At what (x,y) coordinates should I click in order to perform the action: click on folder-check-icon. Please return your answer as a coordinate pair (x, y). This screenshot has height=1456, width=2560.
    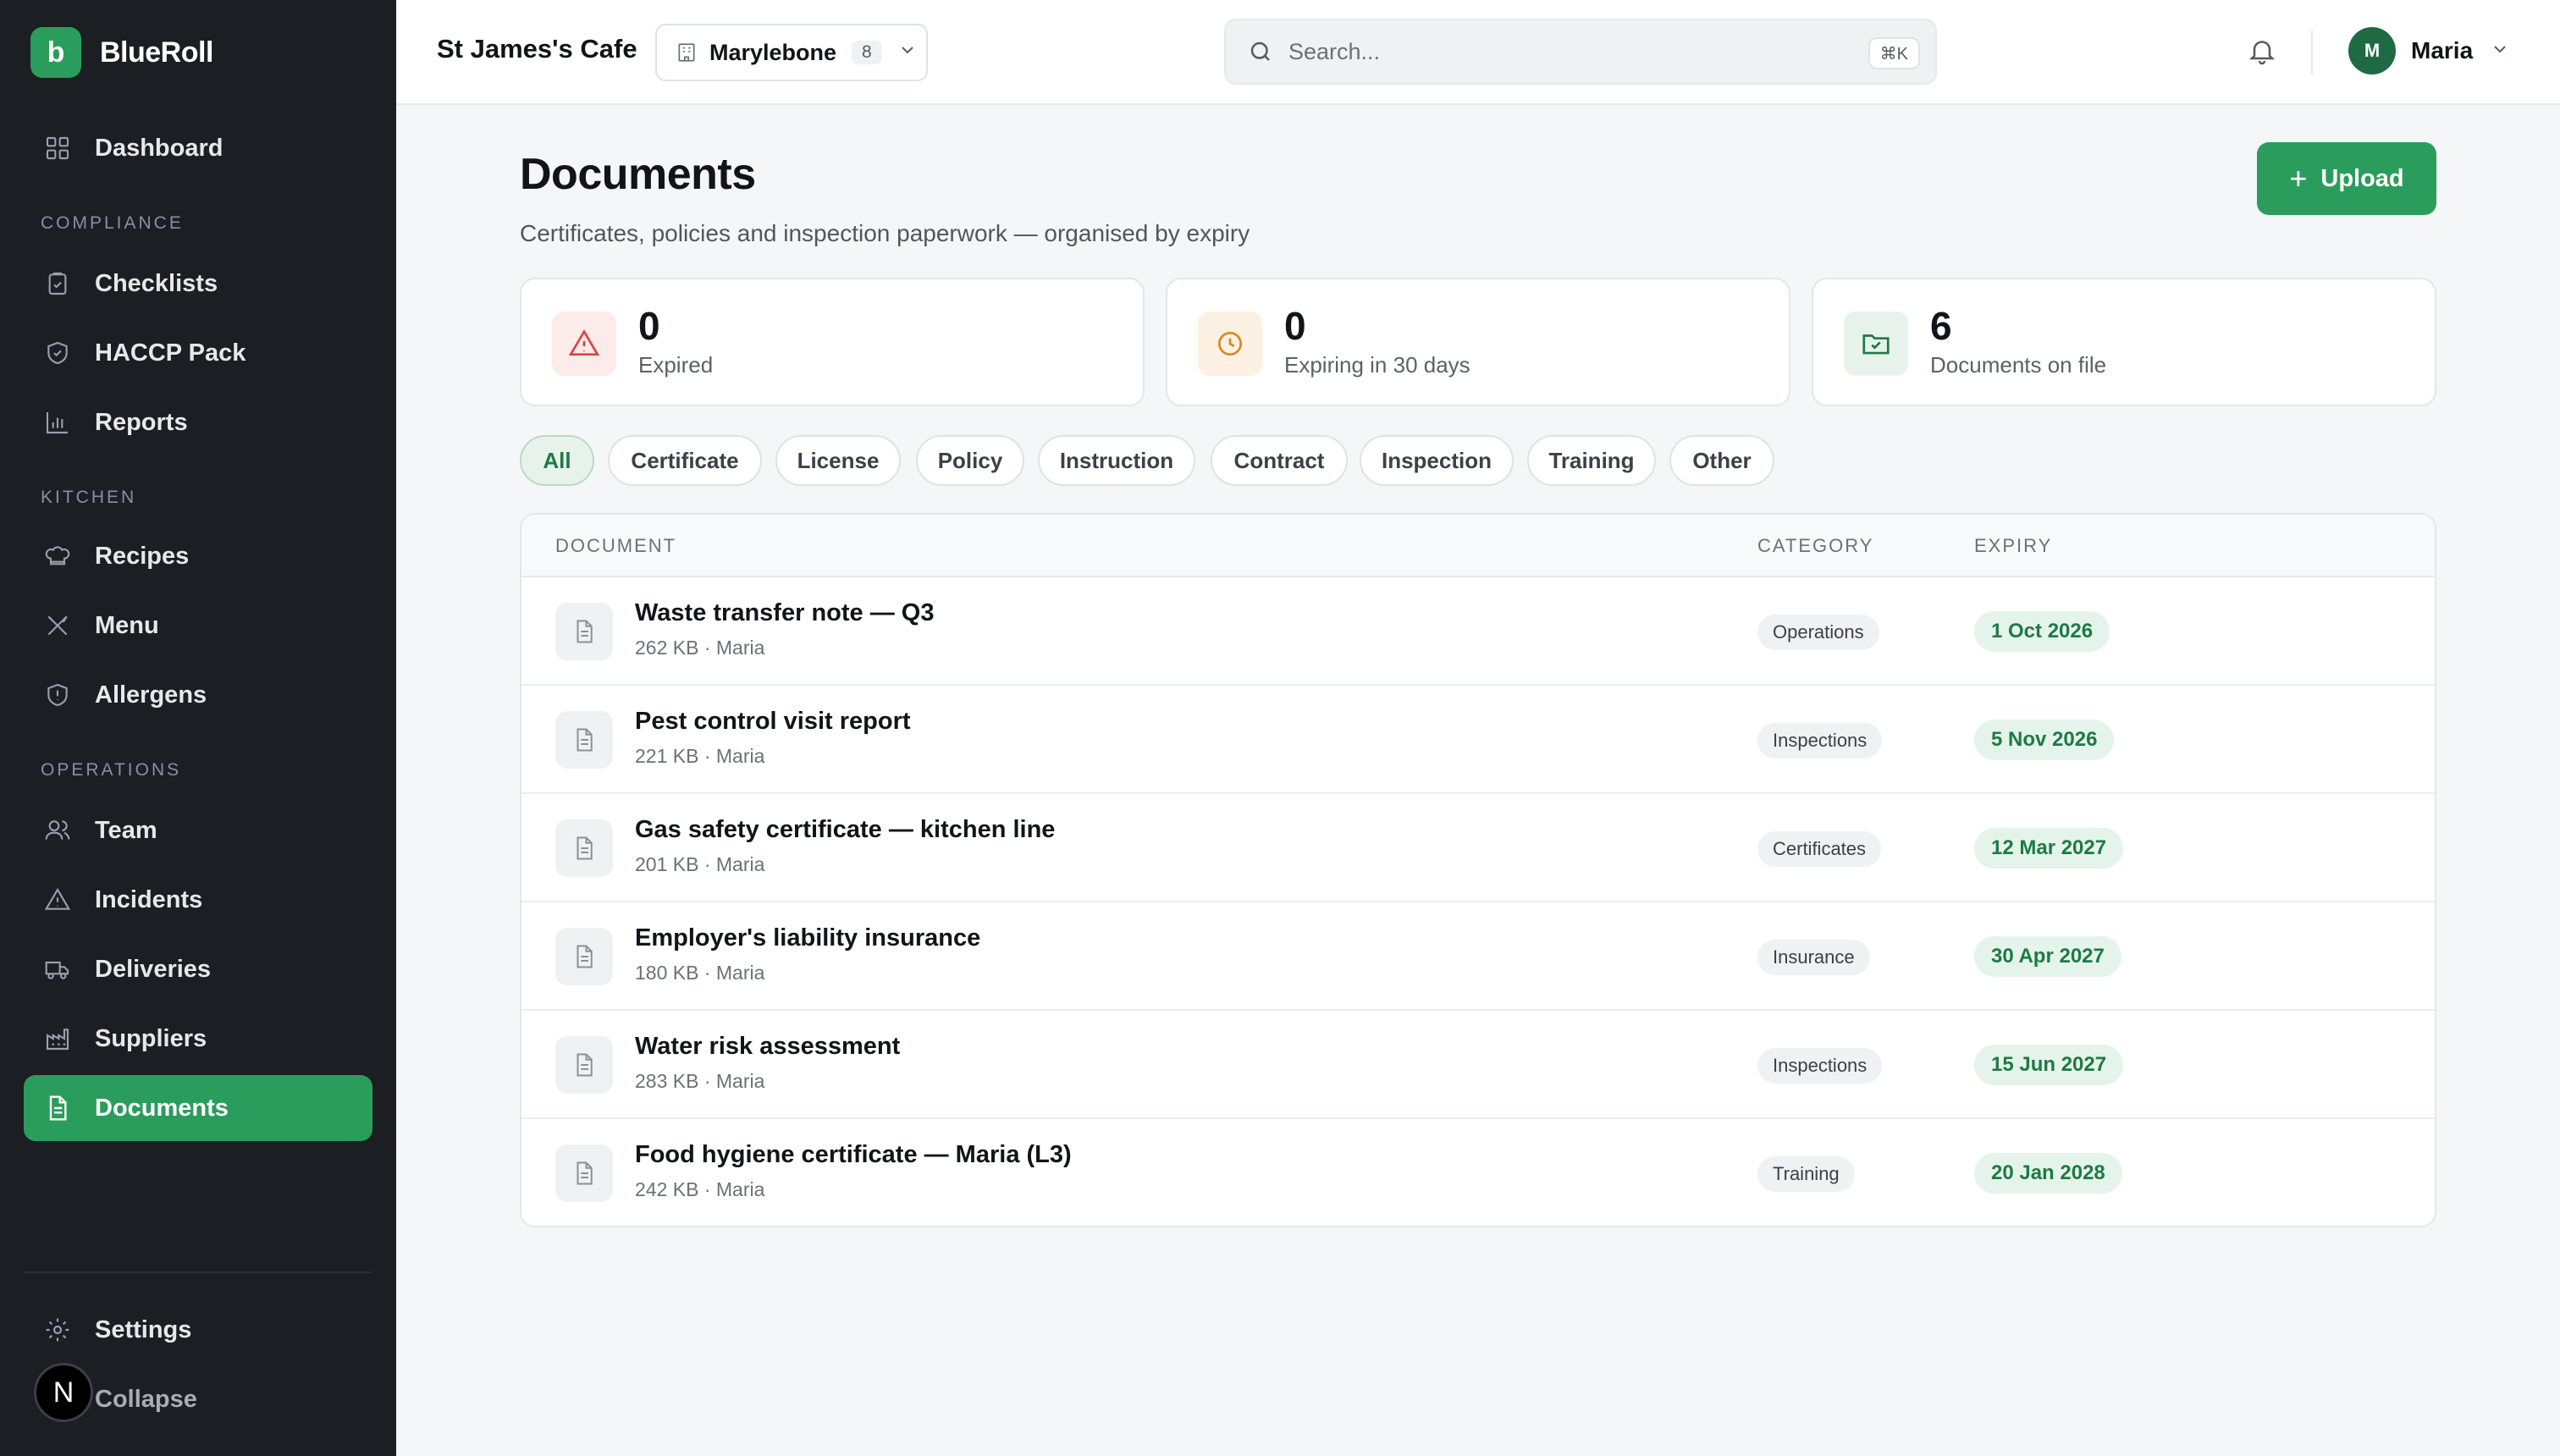
    Looking at the image, I should click on (1876, 344).